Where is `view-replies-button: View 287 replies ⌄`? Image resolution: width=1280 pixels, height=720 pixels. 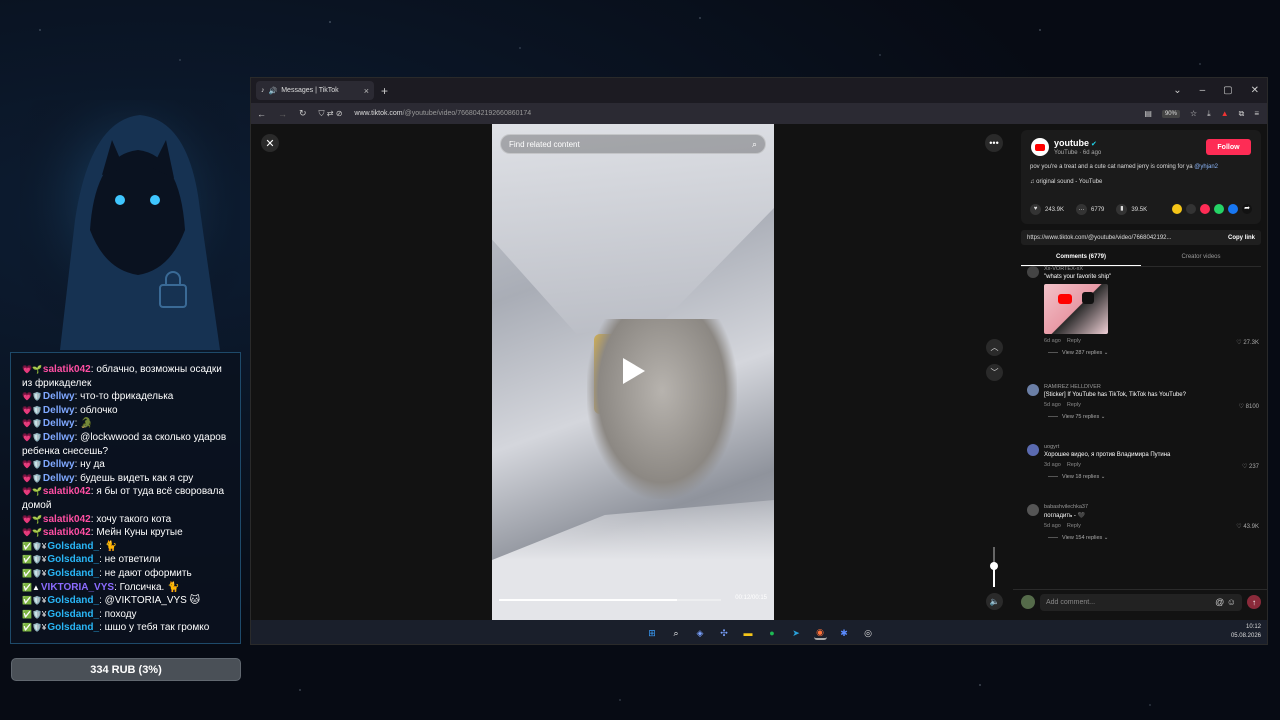 view-replies-button: View 287 replies ⌄ is located at coordinates (1157, 353).